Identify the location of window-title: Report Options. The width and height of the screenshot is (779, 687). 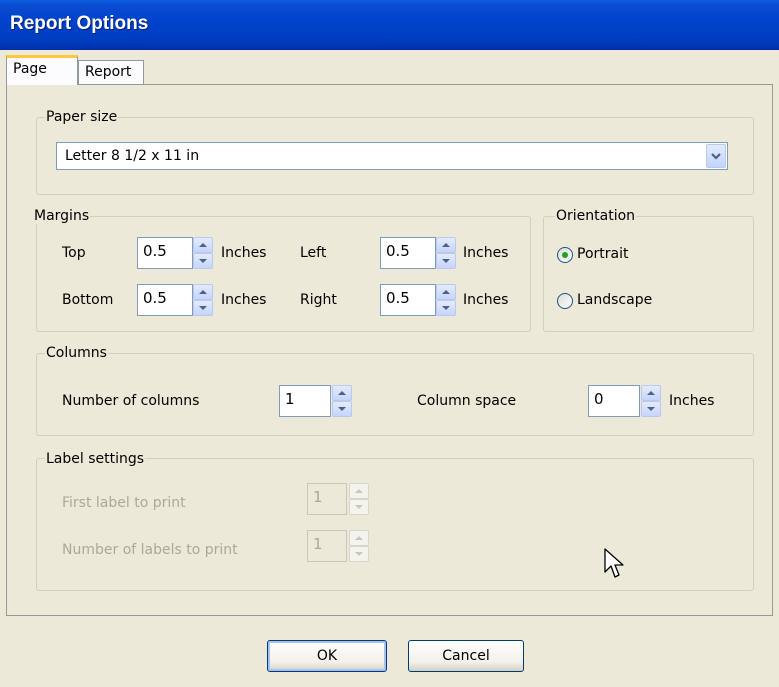
(79, 23).